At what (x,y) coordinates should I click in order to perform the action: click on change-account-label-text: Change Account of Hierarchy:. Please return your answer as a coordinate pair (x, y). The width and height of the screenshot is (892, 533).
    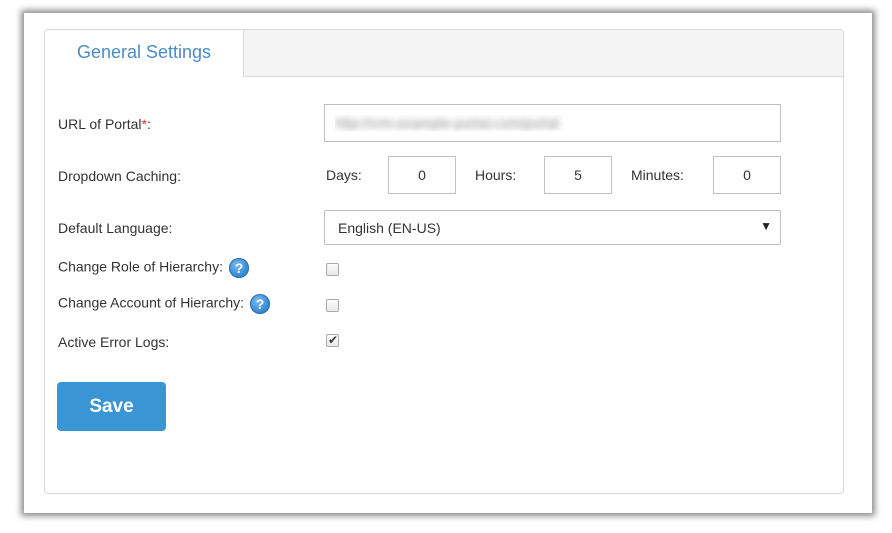
    Looking at the image, I should click on (151, 302).